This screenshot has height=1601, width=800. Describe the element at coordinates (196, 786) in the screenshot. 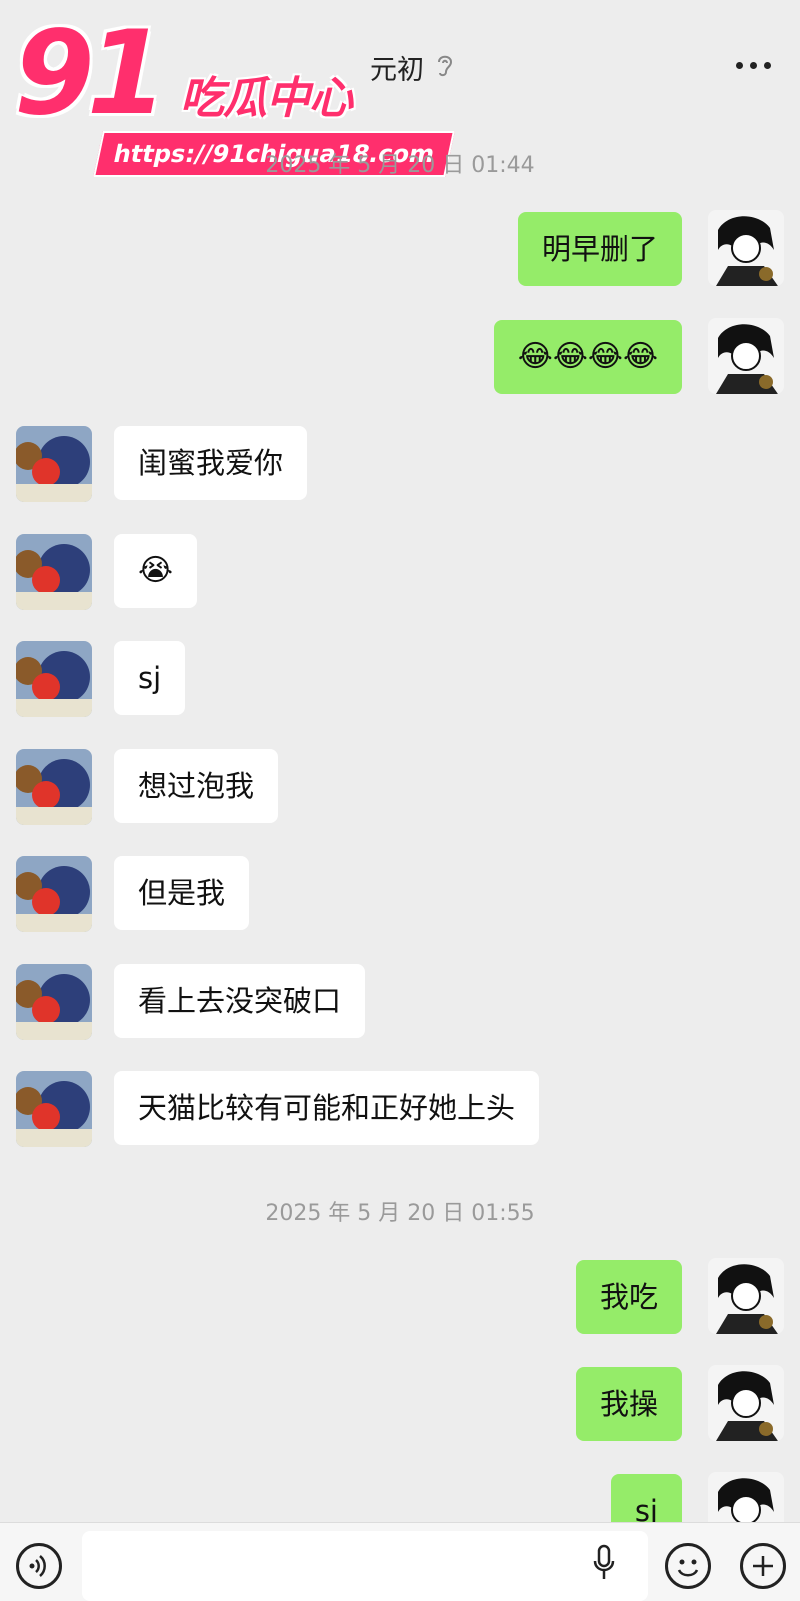

I see `incoming-message: 想过泡我` at that location.